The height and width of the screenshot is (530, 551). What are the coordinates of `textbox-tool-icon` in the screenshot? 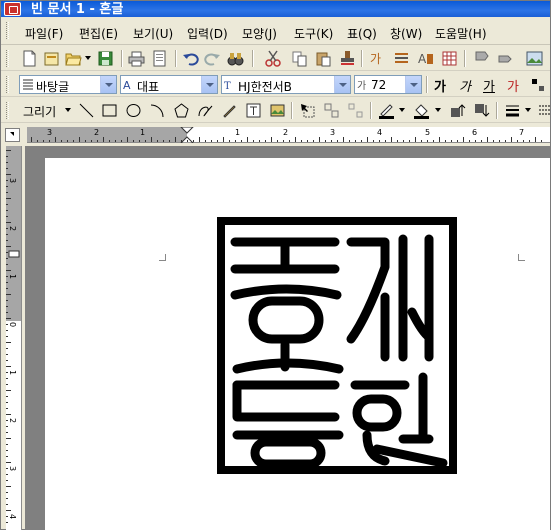 It's located at (253, 110).